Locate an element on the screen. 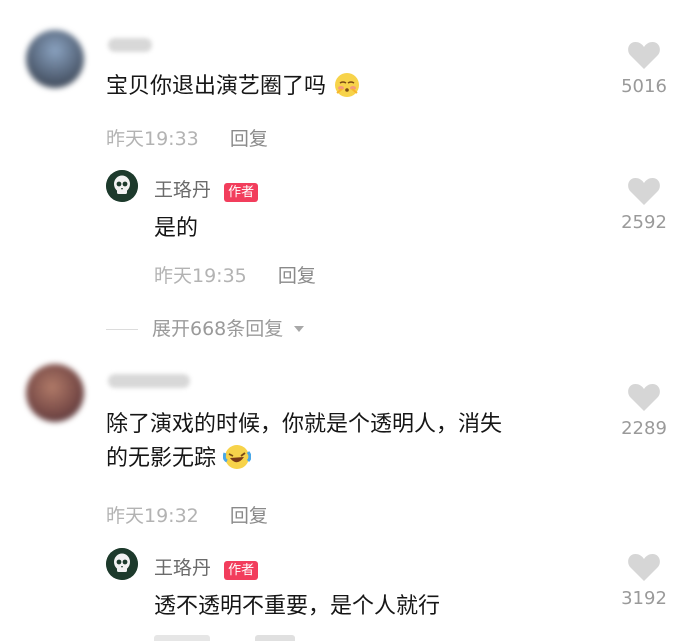 Image resolution: width=684 pixels, height=641 pixels. reply-meta: 昨天19:35 回复 is located at coordinates (235, 274).